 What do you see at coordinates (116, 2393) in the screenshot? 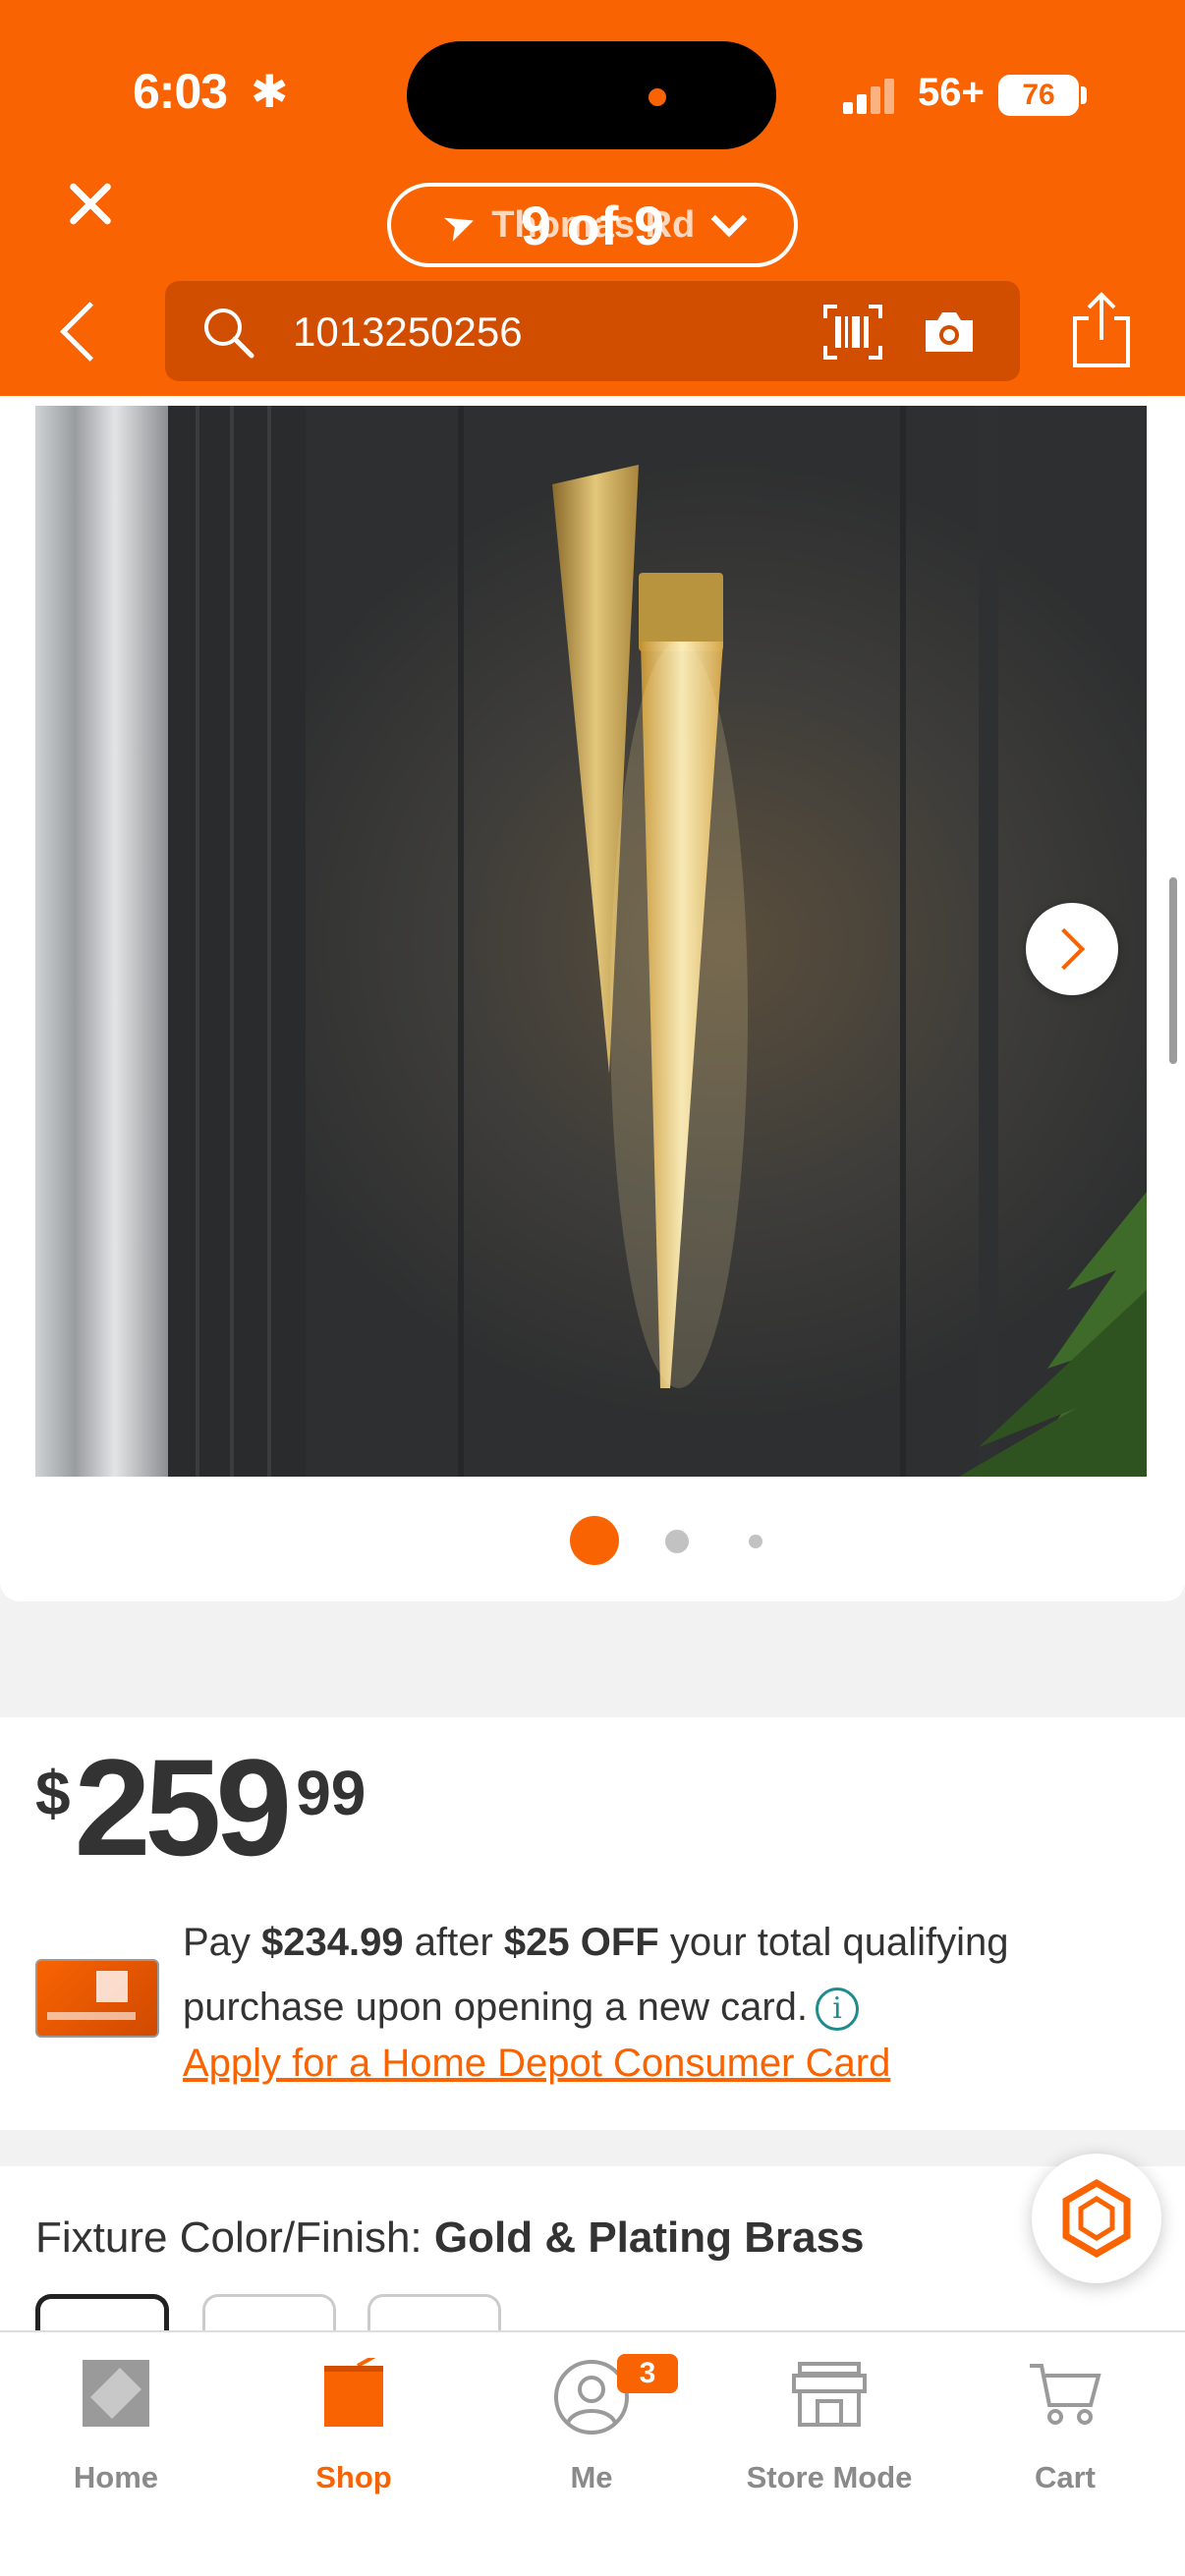
I see `home-depot-logo-icon` at bounding box center [116, 2393].